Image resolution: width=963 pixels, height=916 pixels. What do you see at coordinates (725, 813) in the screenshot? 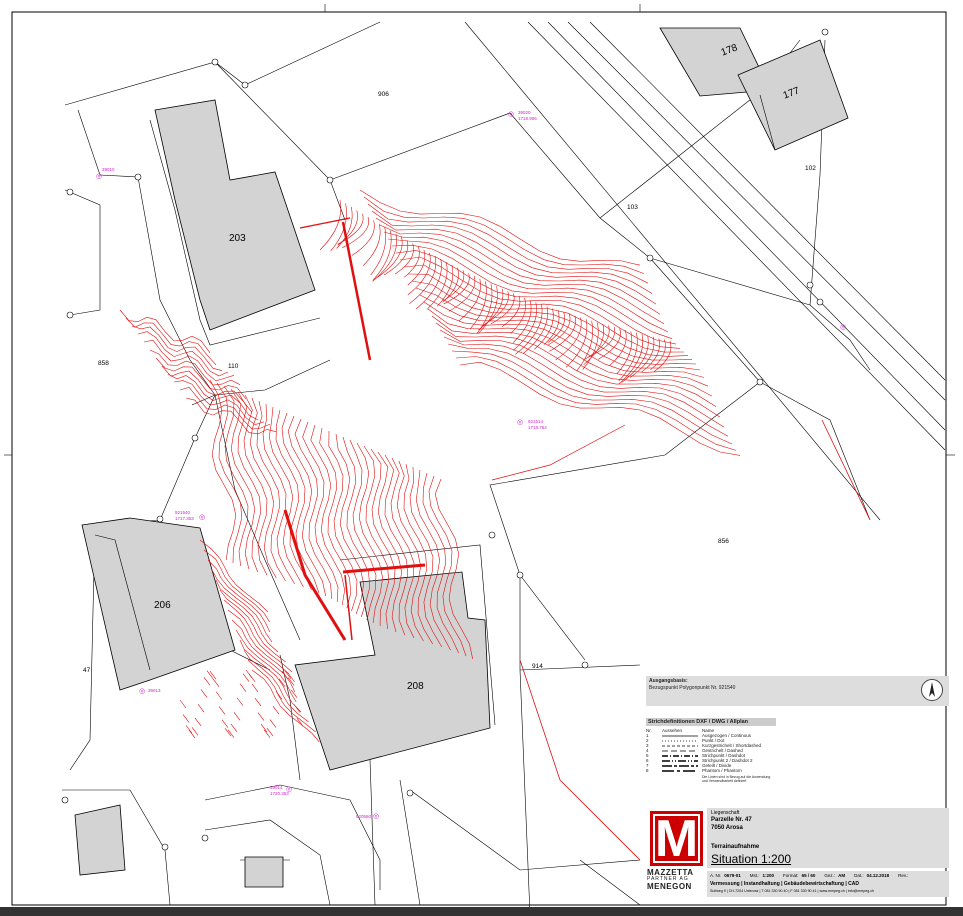
I see `title-label-liegenschaft: Liegenschaft` at bounding box center [725, 813].